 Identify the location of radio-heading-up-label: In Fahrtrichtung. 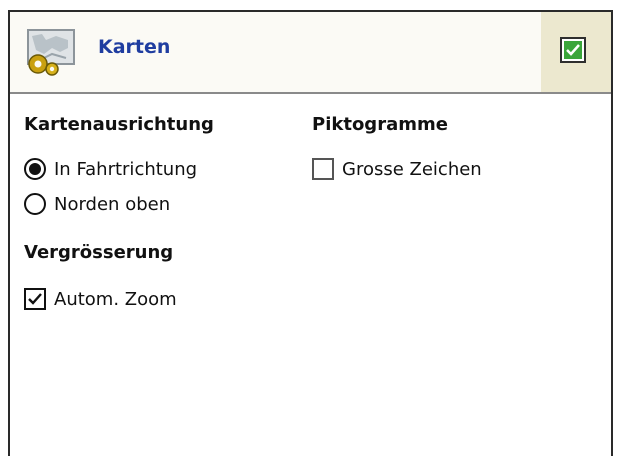
(126, 169).